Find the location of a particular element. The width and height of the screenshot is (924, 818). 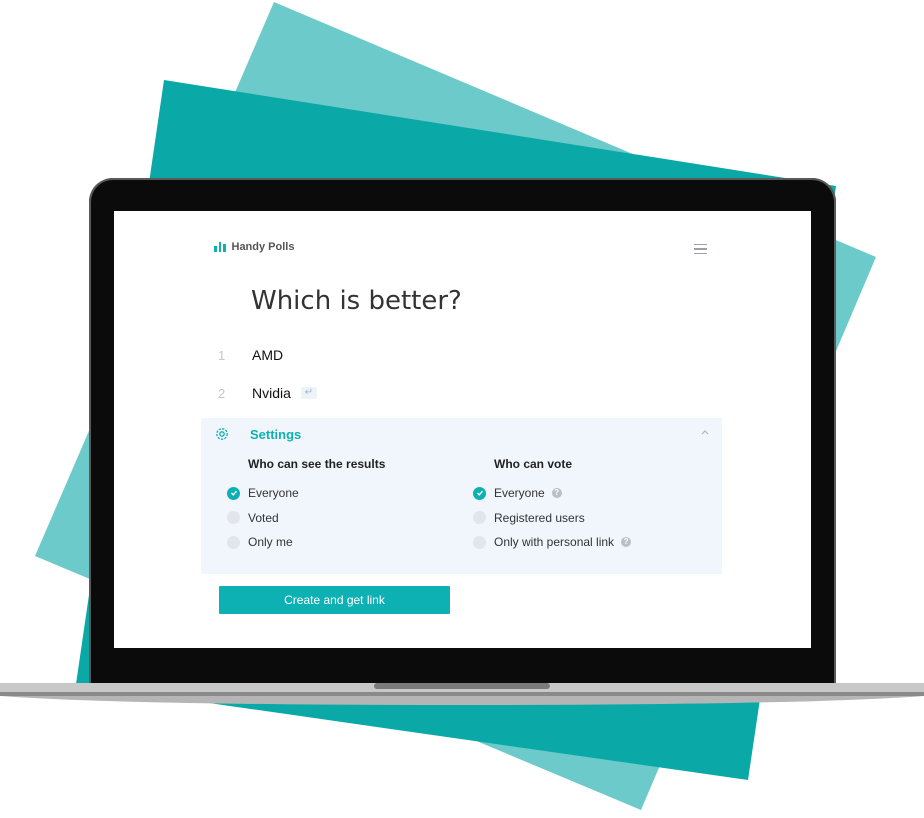

laptop-base is located at coordinates (462, 694).